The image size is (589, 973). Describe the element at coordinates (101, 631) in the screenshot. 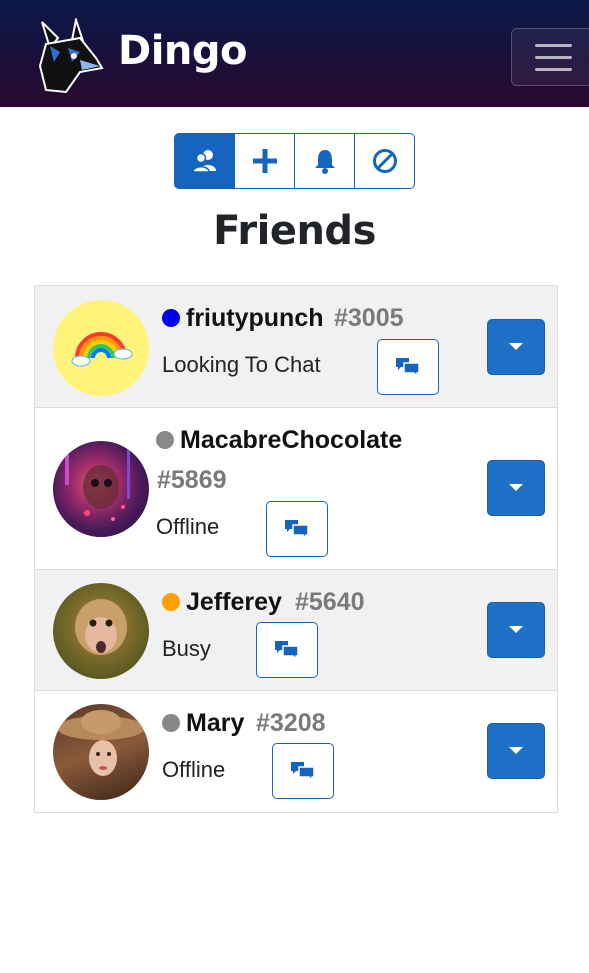

I see `monkey-avatar` at that location.